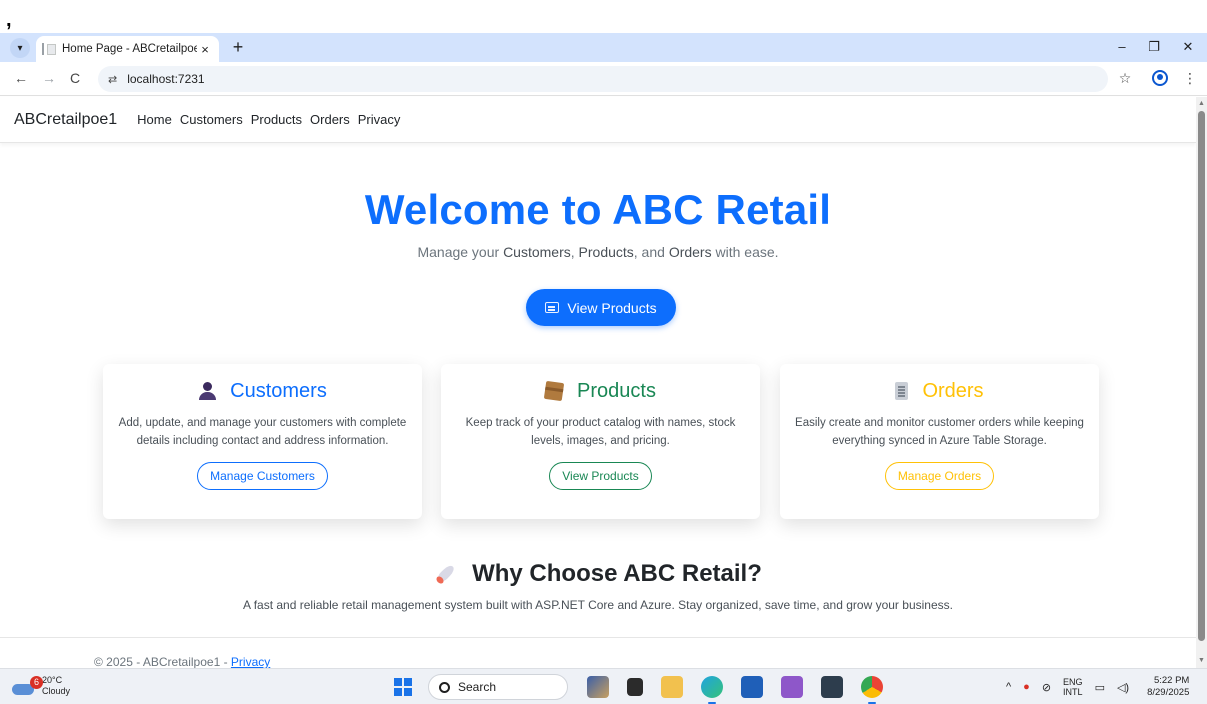  What do you see at coordinates (444, 687) in the screenshot?
I see `search-icon` at bounding box center [444, 687].